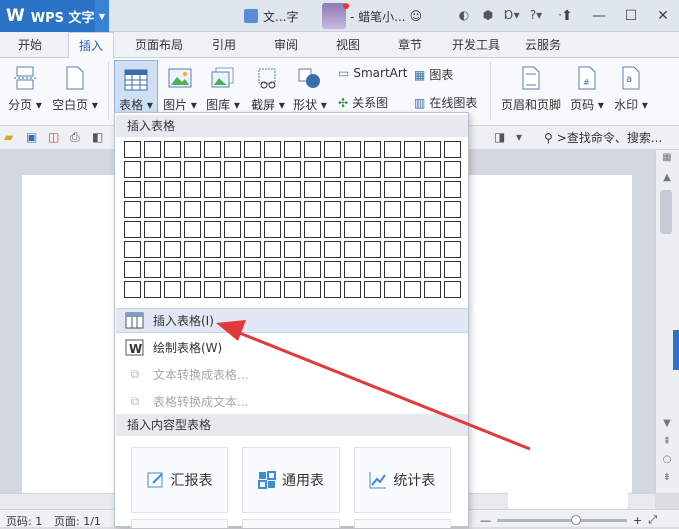 The image size is (679, 529). Describe the element at coordinates (348, 44) in the screenshot. I see `tab-view: 视图` at that location.